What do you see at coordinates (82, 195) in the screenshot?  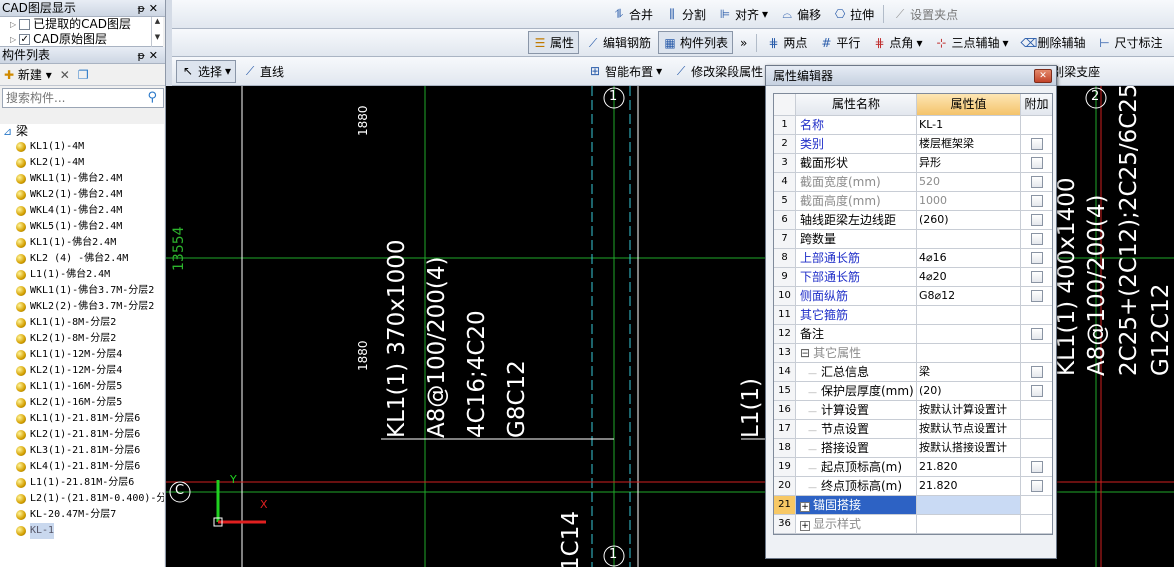 I see `tree-item: WKL2(1)-佛台2.4M` at bounding box center [82, 195].